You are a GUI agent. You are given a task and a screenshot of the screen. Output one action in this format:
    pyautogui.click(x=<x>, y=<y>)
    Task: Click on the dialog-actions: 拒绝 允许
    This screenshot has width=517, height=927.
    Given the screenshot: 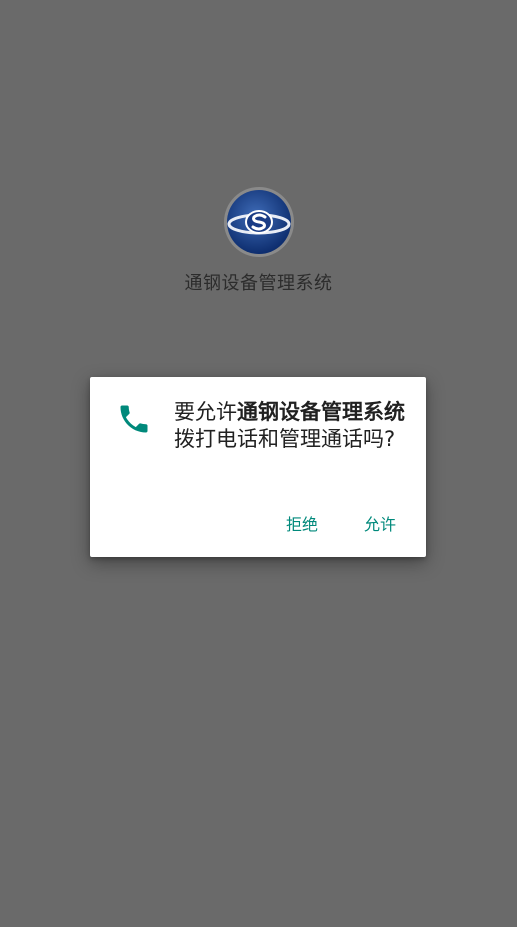 What is the action you would take?
    pyautogui.click(x=341, y=523)
    